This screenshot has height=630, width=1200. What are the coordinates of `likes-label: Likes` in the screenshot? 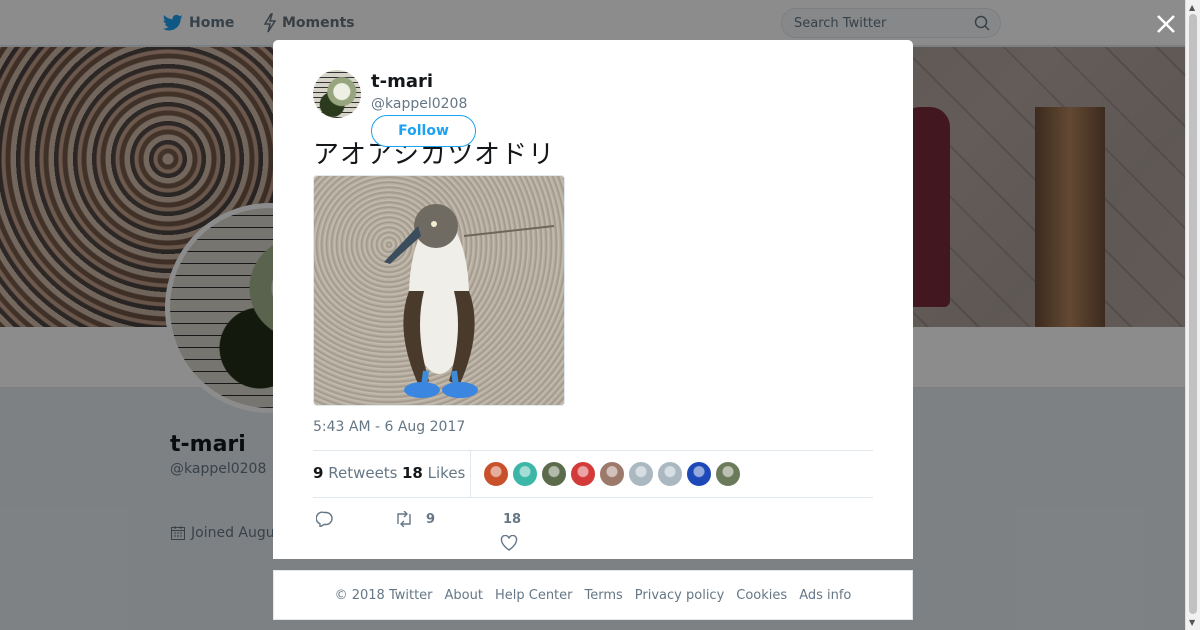 It's located at (446, 473).